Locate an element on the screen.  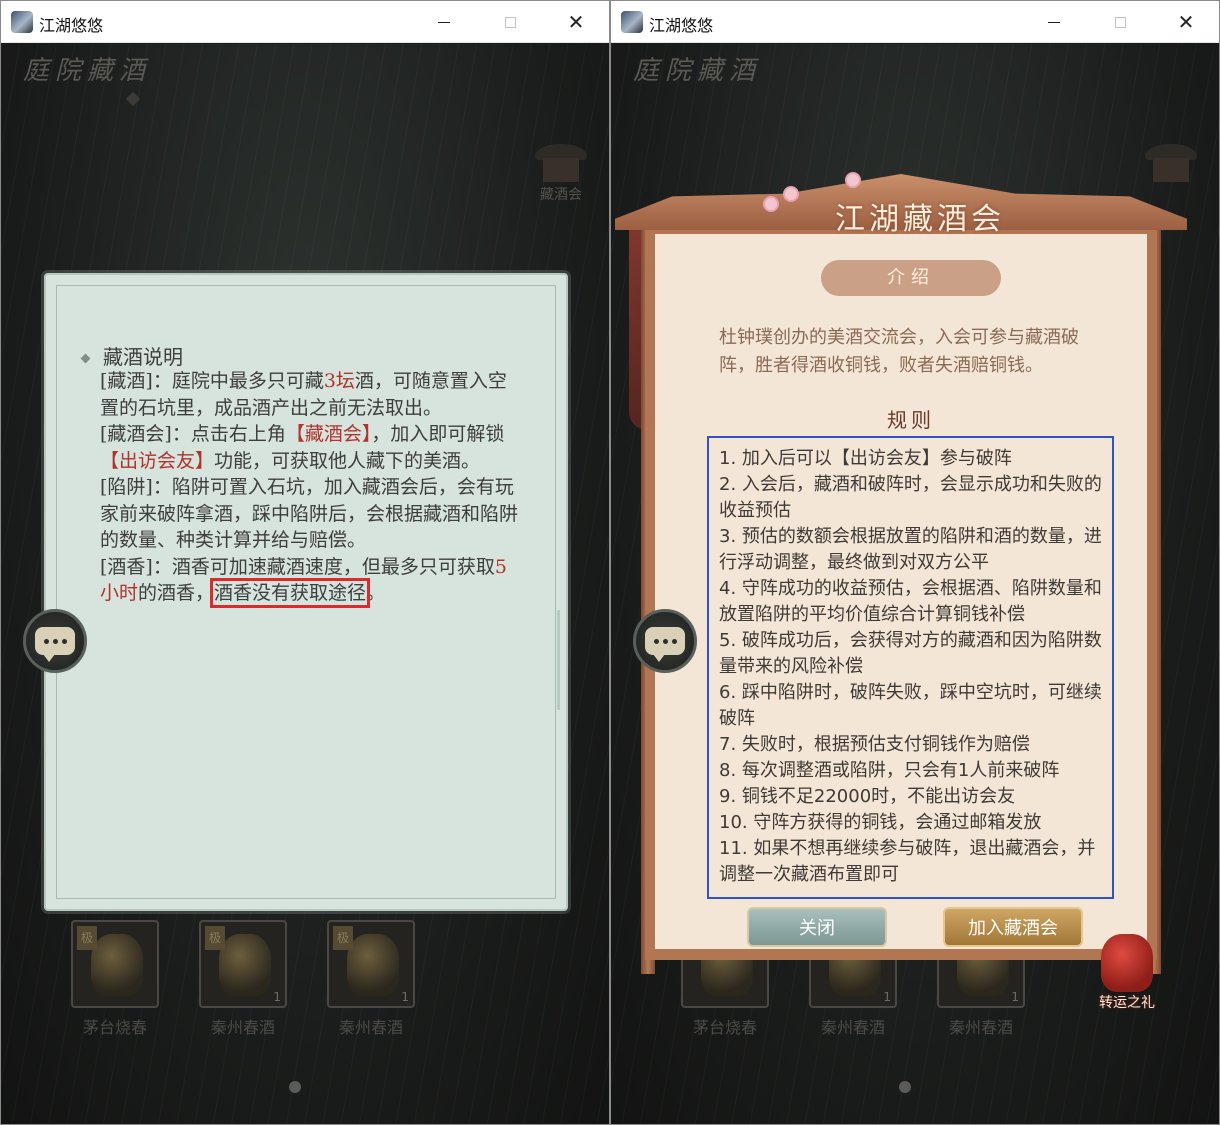
scrollbar is located at coordinates (558, 660).